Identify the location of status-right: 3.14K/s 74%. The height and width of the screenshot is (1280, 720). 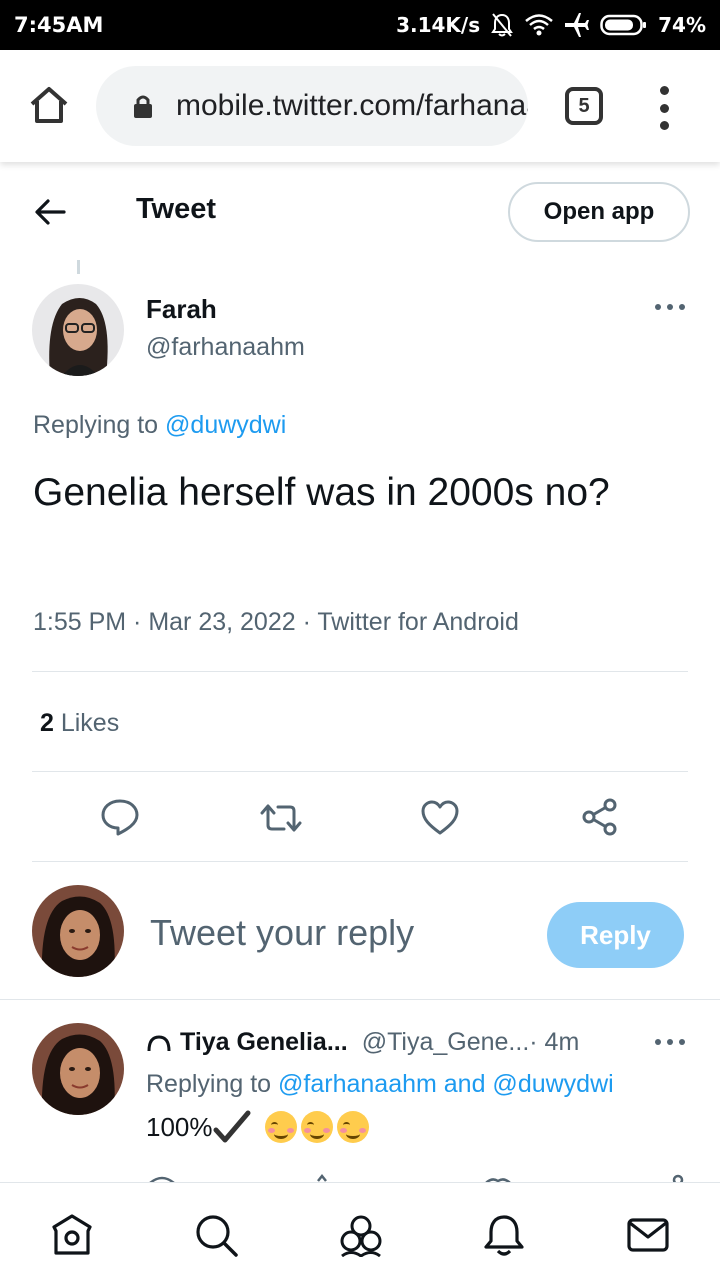
(551, 25).